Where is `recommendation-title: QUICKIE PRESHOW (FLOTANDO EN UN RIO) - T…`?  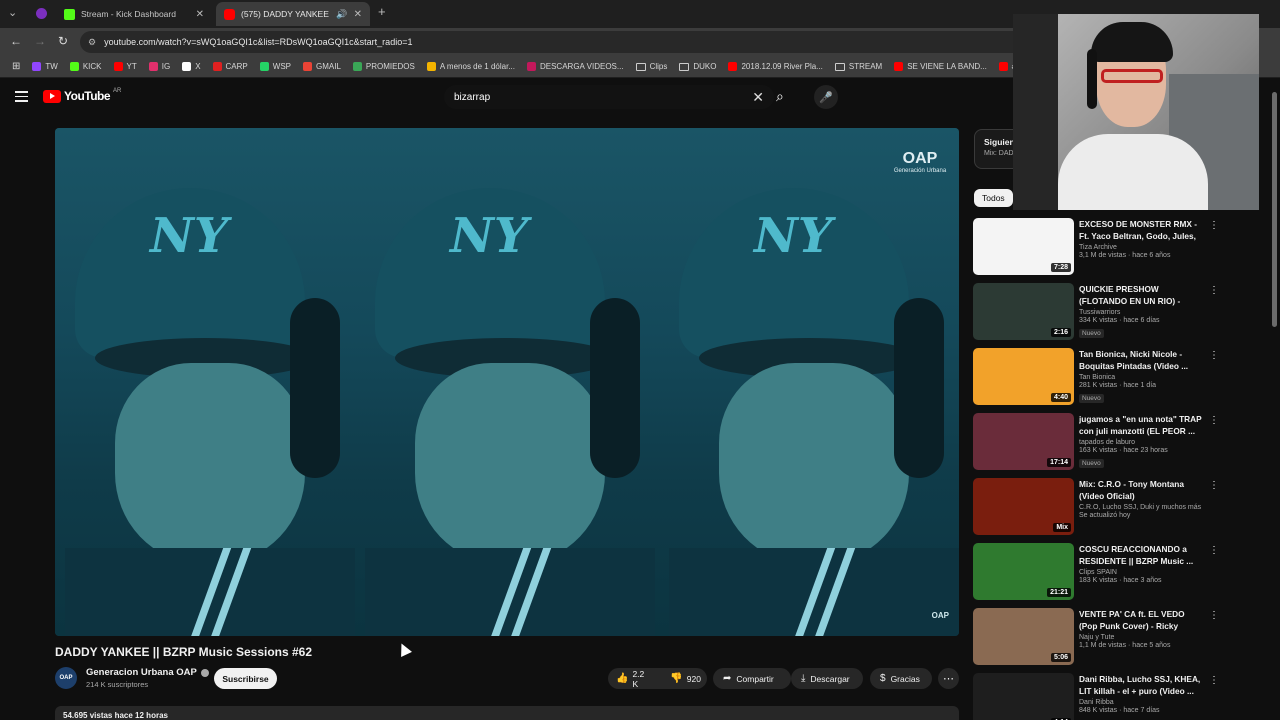 recommendation-title: QUICKIE PRESHOW (FLOTANDO EN UN RIO) - T… is located at coordinates (1141, 295).